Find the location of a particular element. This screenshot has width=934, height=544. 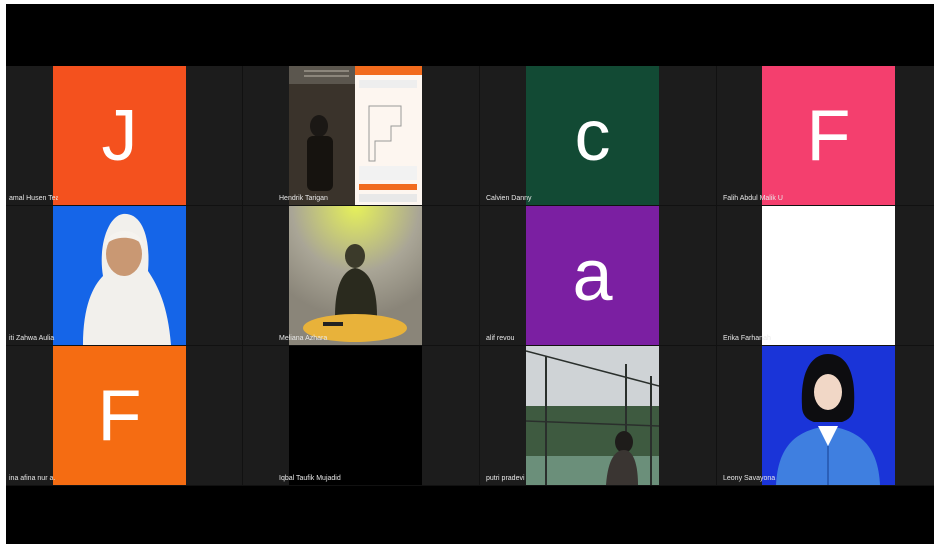

participant-tile: Erika Farhanah is located at coordinates (825, 276).